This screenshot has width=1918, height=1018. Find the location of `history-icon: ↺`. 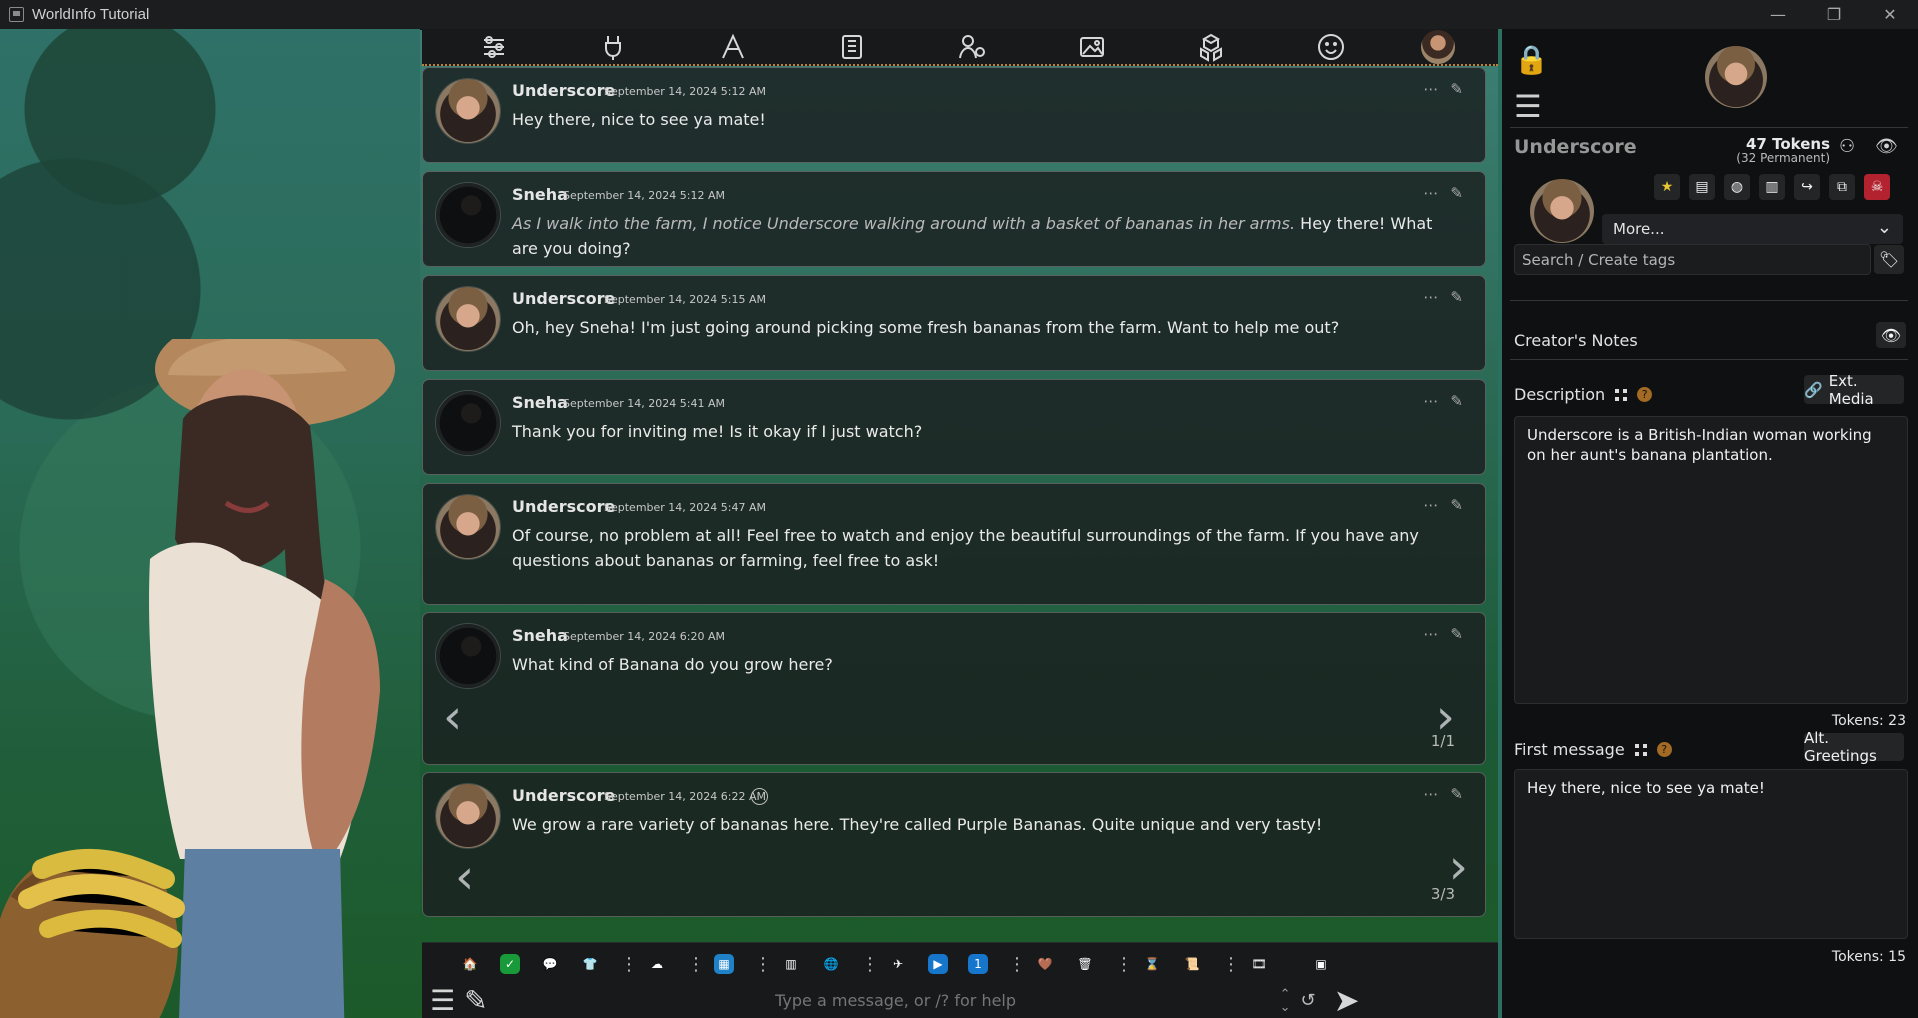

history-icon: ↺ is located at coordinates (1307, 1000).